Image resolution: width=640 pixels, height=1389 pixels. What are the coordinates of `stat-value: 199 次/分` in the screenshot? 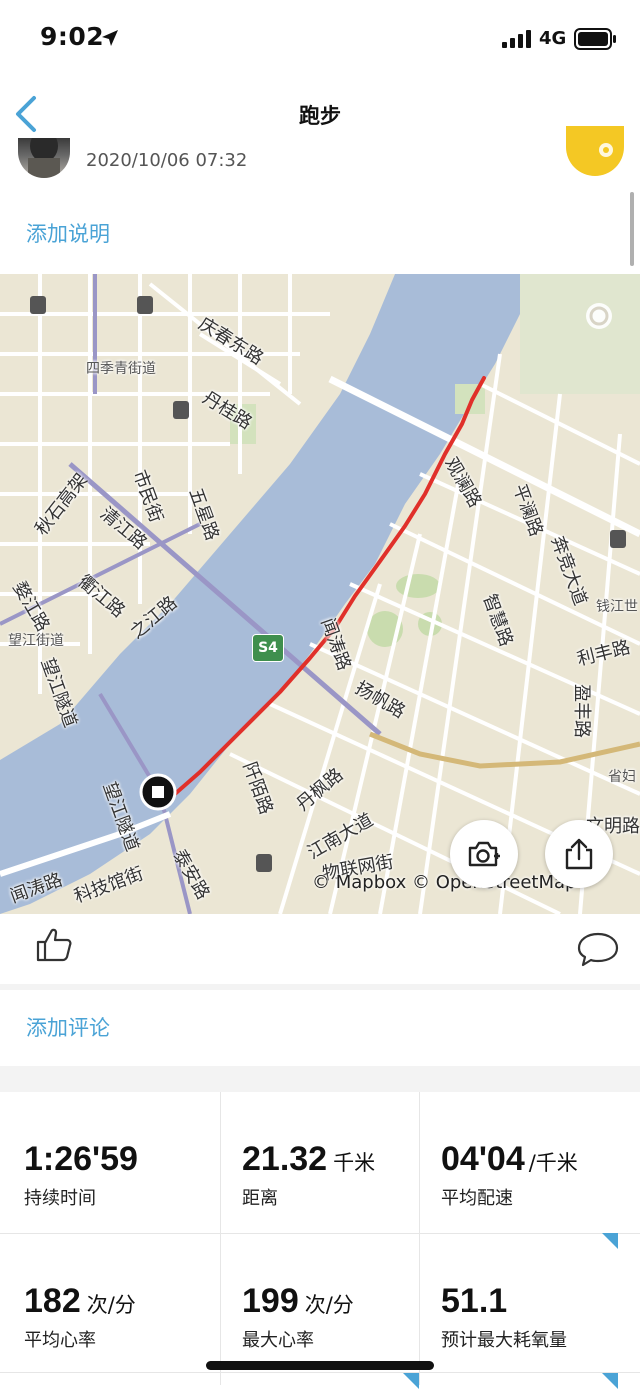 It's located at (298, 1301).